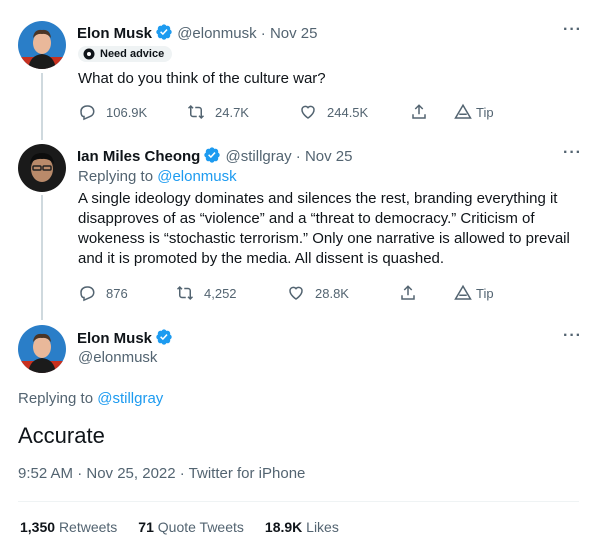 This screenshot has width=597, height=547. What do you see at coordinates (38, 527) in the screenshot?
I see `retweets-count: 1,350` at bounding box center [38, 527].